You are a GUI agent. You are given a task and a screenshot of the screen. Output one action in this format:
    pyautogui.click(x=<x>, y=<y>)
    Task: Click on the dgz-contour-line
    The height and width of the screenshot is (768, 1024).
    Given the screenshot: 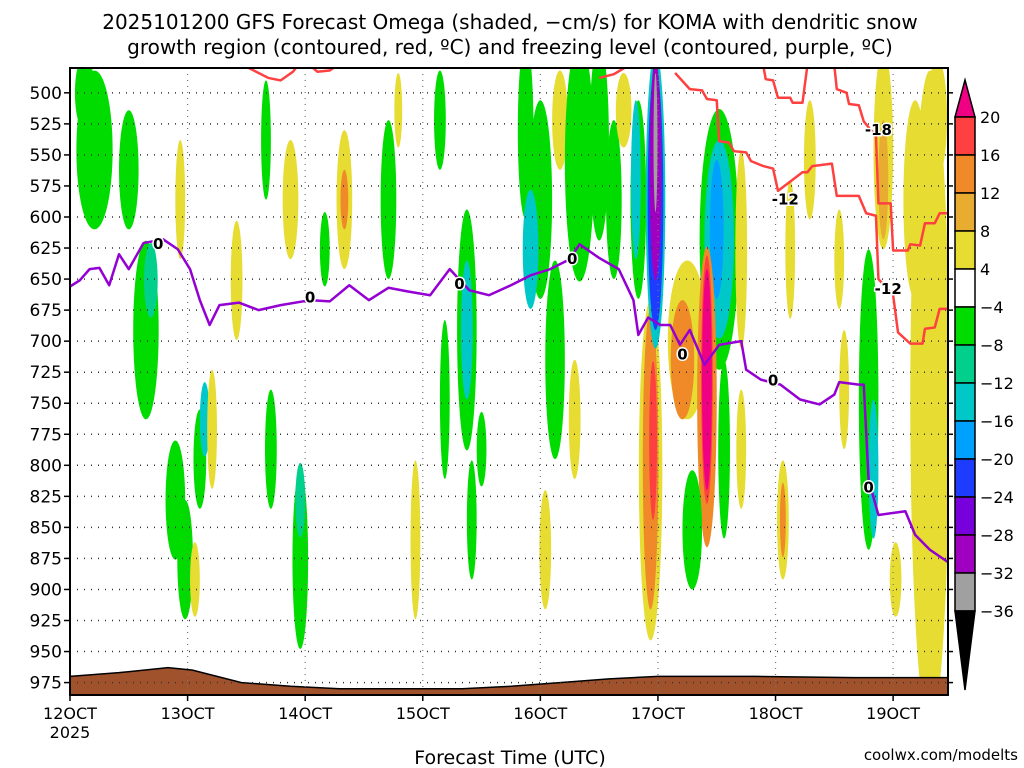 What is the action you would take?
    pyautogui.click(x=785, y=86)
    